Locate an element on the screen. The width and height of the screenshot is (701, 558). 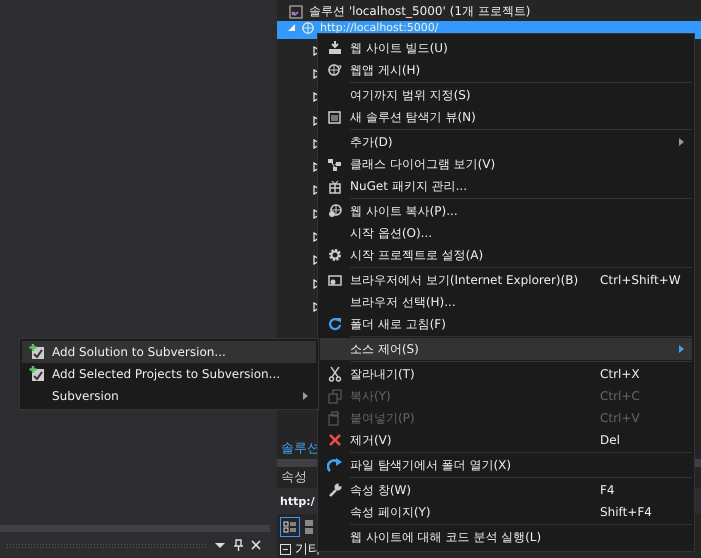
tree-item: 솔루션 'localhost_5000' (1개 프로젝트) is located at coordinates (419, 11).